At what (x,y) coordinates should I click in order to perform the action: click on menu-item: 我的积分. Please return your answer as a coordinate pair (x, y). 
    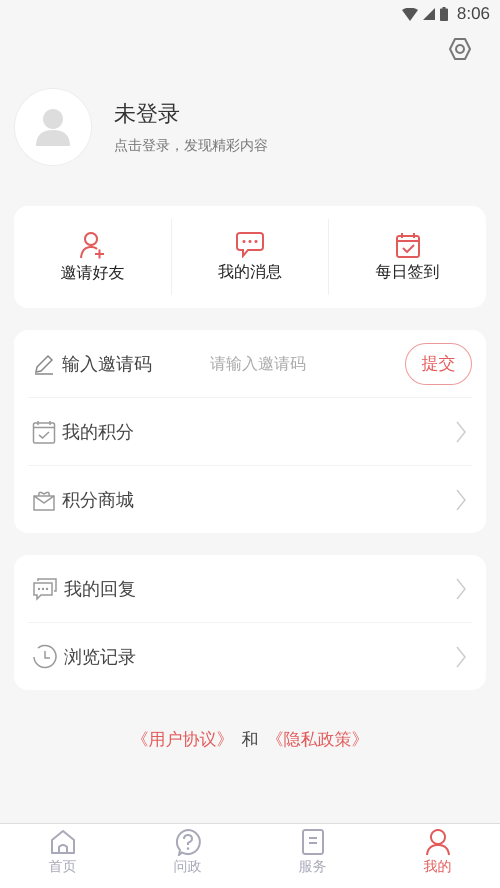
    Looking at the image, I should click on (250, 431).